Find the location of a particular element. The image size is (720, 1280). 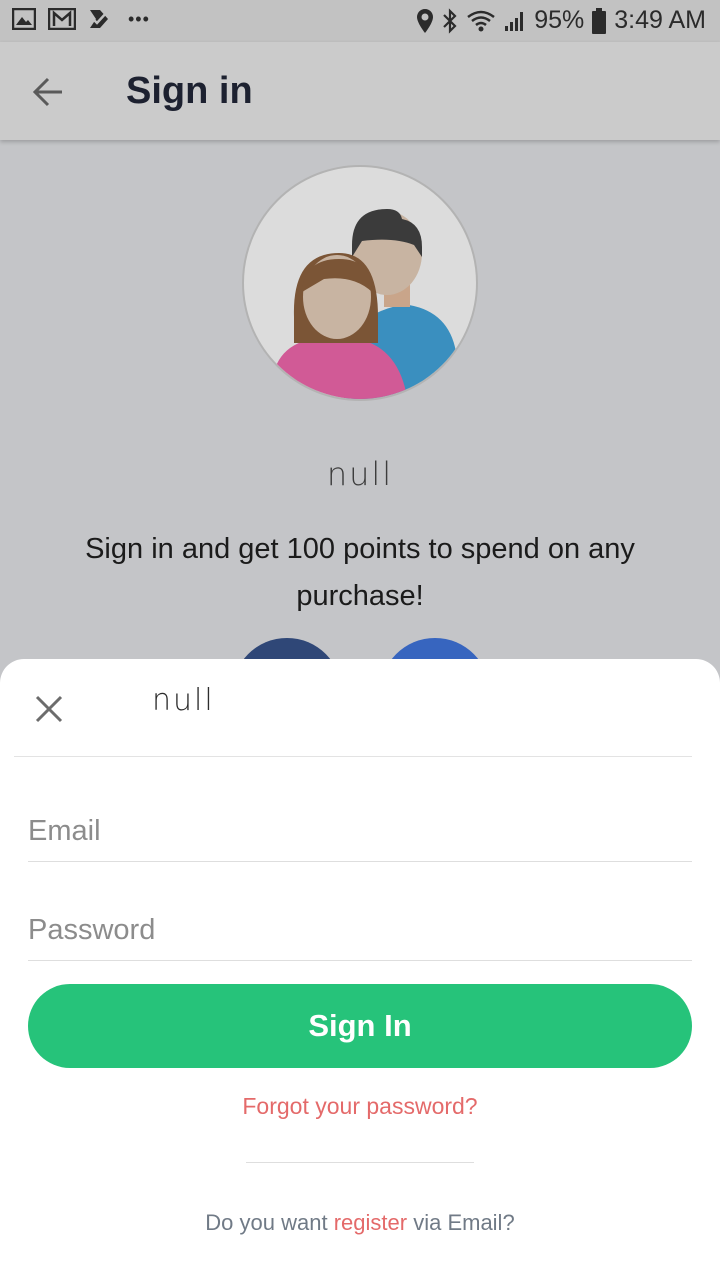

register-link: register is located at coordinates (370, 1222).